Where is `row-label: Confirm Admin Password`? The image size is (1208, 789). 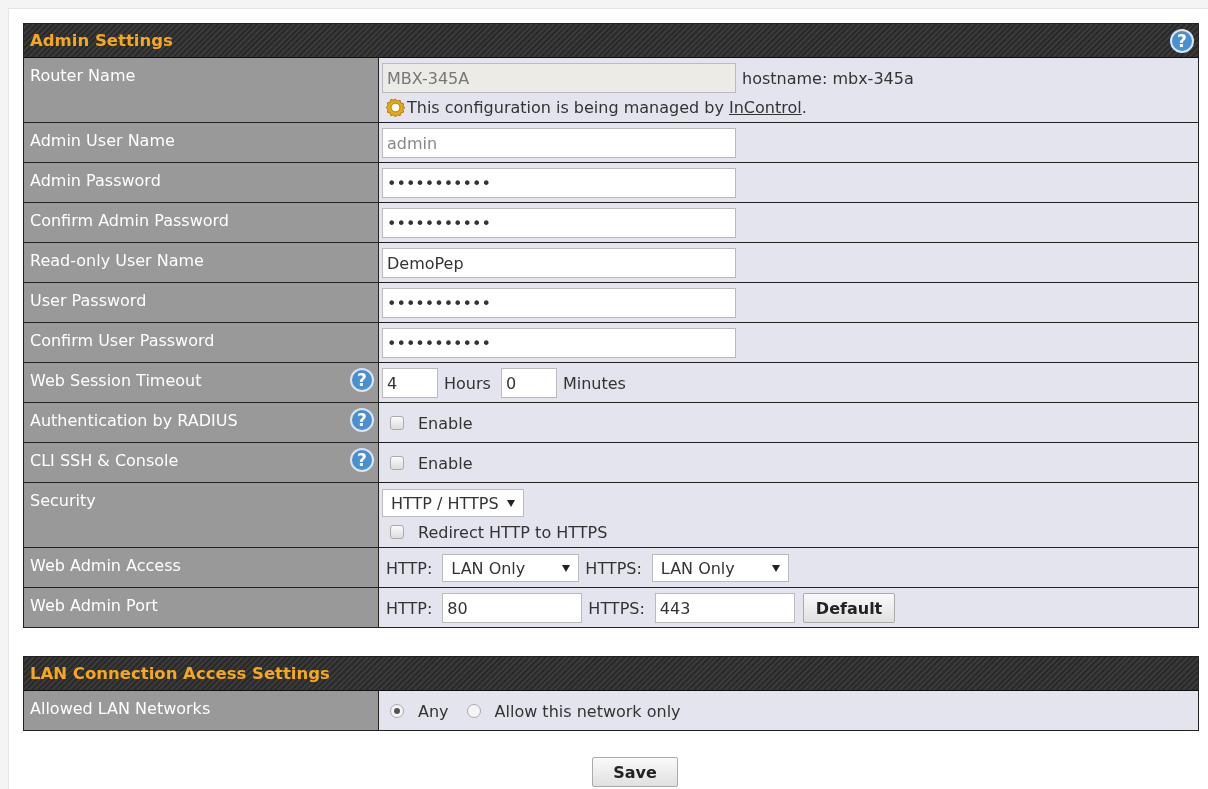
row-label: Confirm Admin Password is located at coordinates (129, 221).